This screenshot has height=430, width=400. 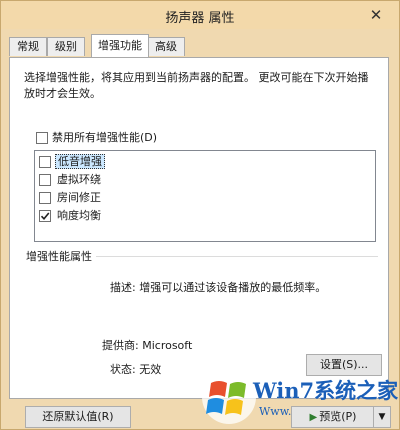 I want to click on tab-general: 常规, so click(x=28, y=46).